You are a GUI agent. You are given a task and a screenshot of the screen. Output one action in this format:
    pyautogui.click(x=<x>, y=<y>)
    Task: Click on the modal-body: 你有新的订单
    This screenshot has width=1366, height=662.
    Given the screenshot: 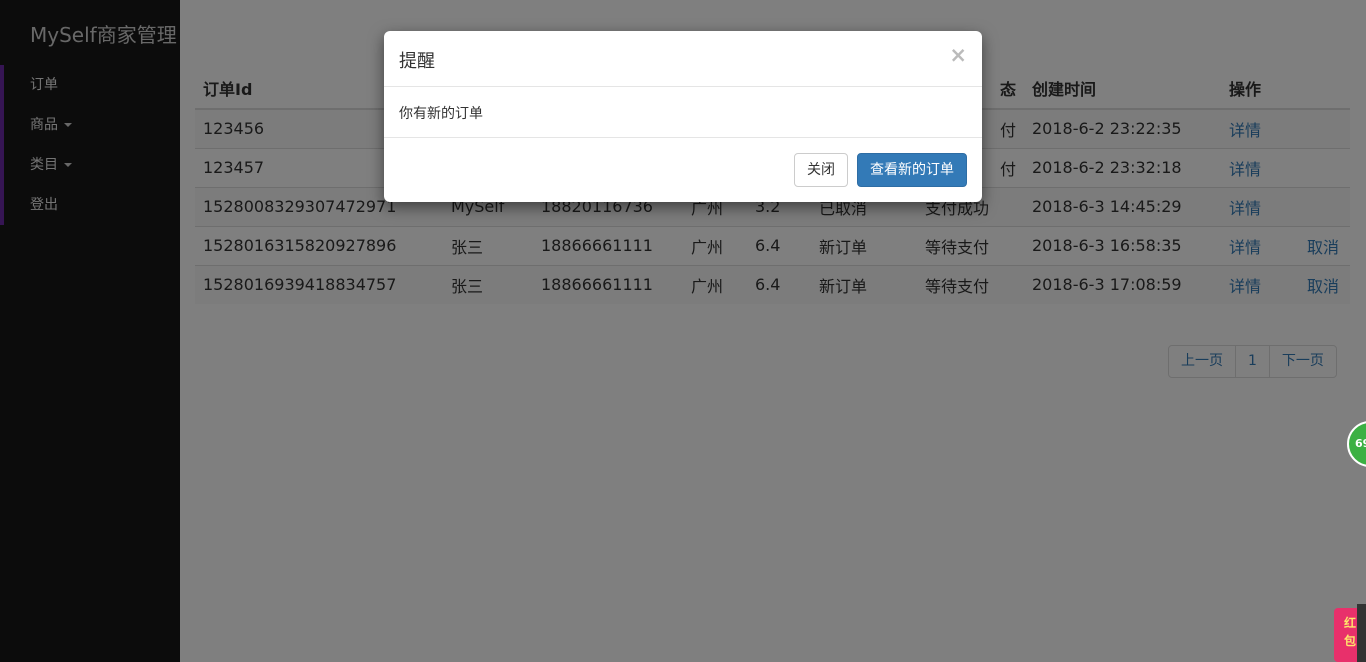 What is the action you would take?
    pyautogui.click(x=683, y=112)
    